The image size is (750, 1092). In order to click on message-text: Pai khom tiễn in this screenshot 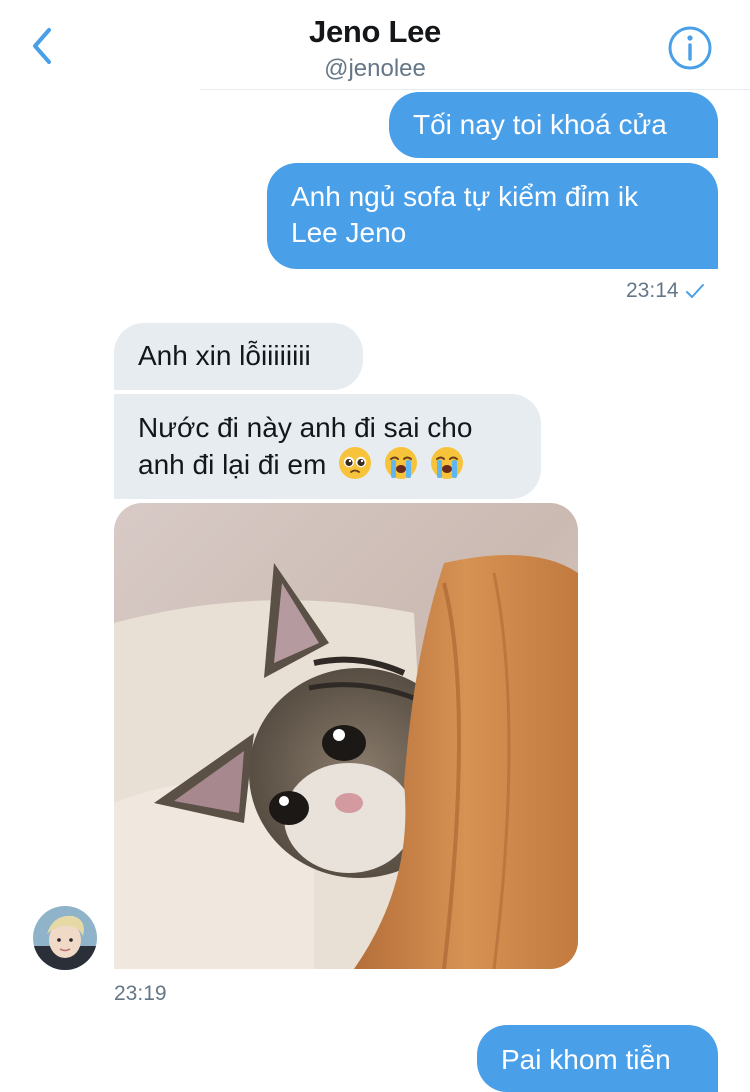, I will do `click(586, 1059)`.